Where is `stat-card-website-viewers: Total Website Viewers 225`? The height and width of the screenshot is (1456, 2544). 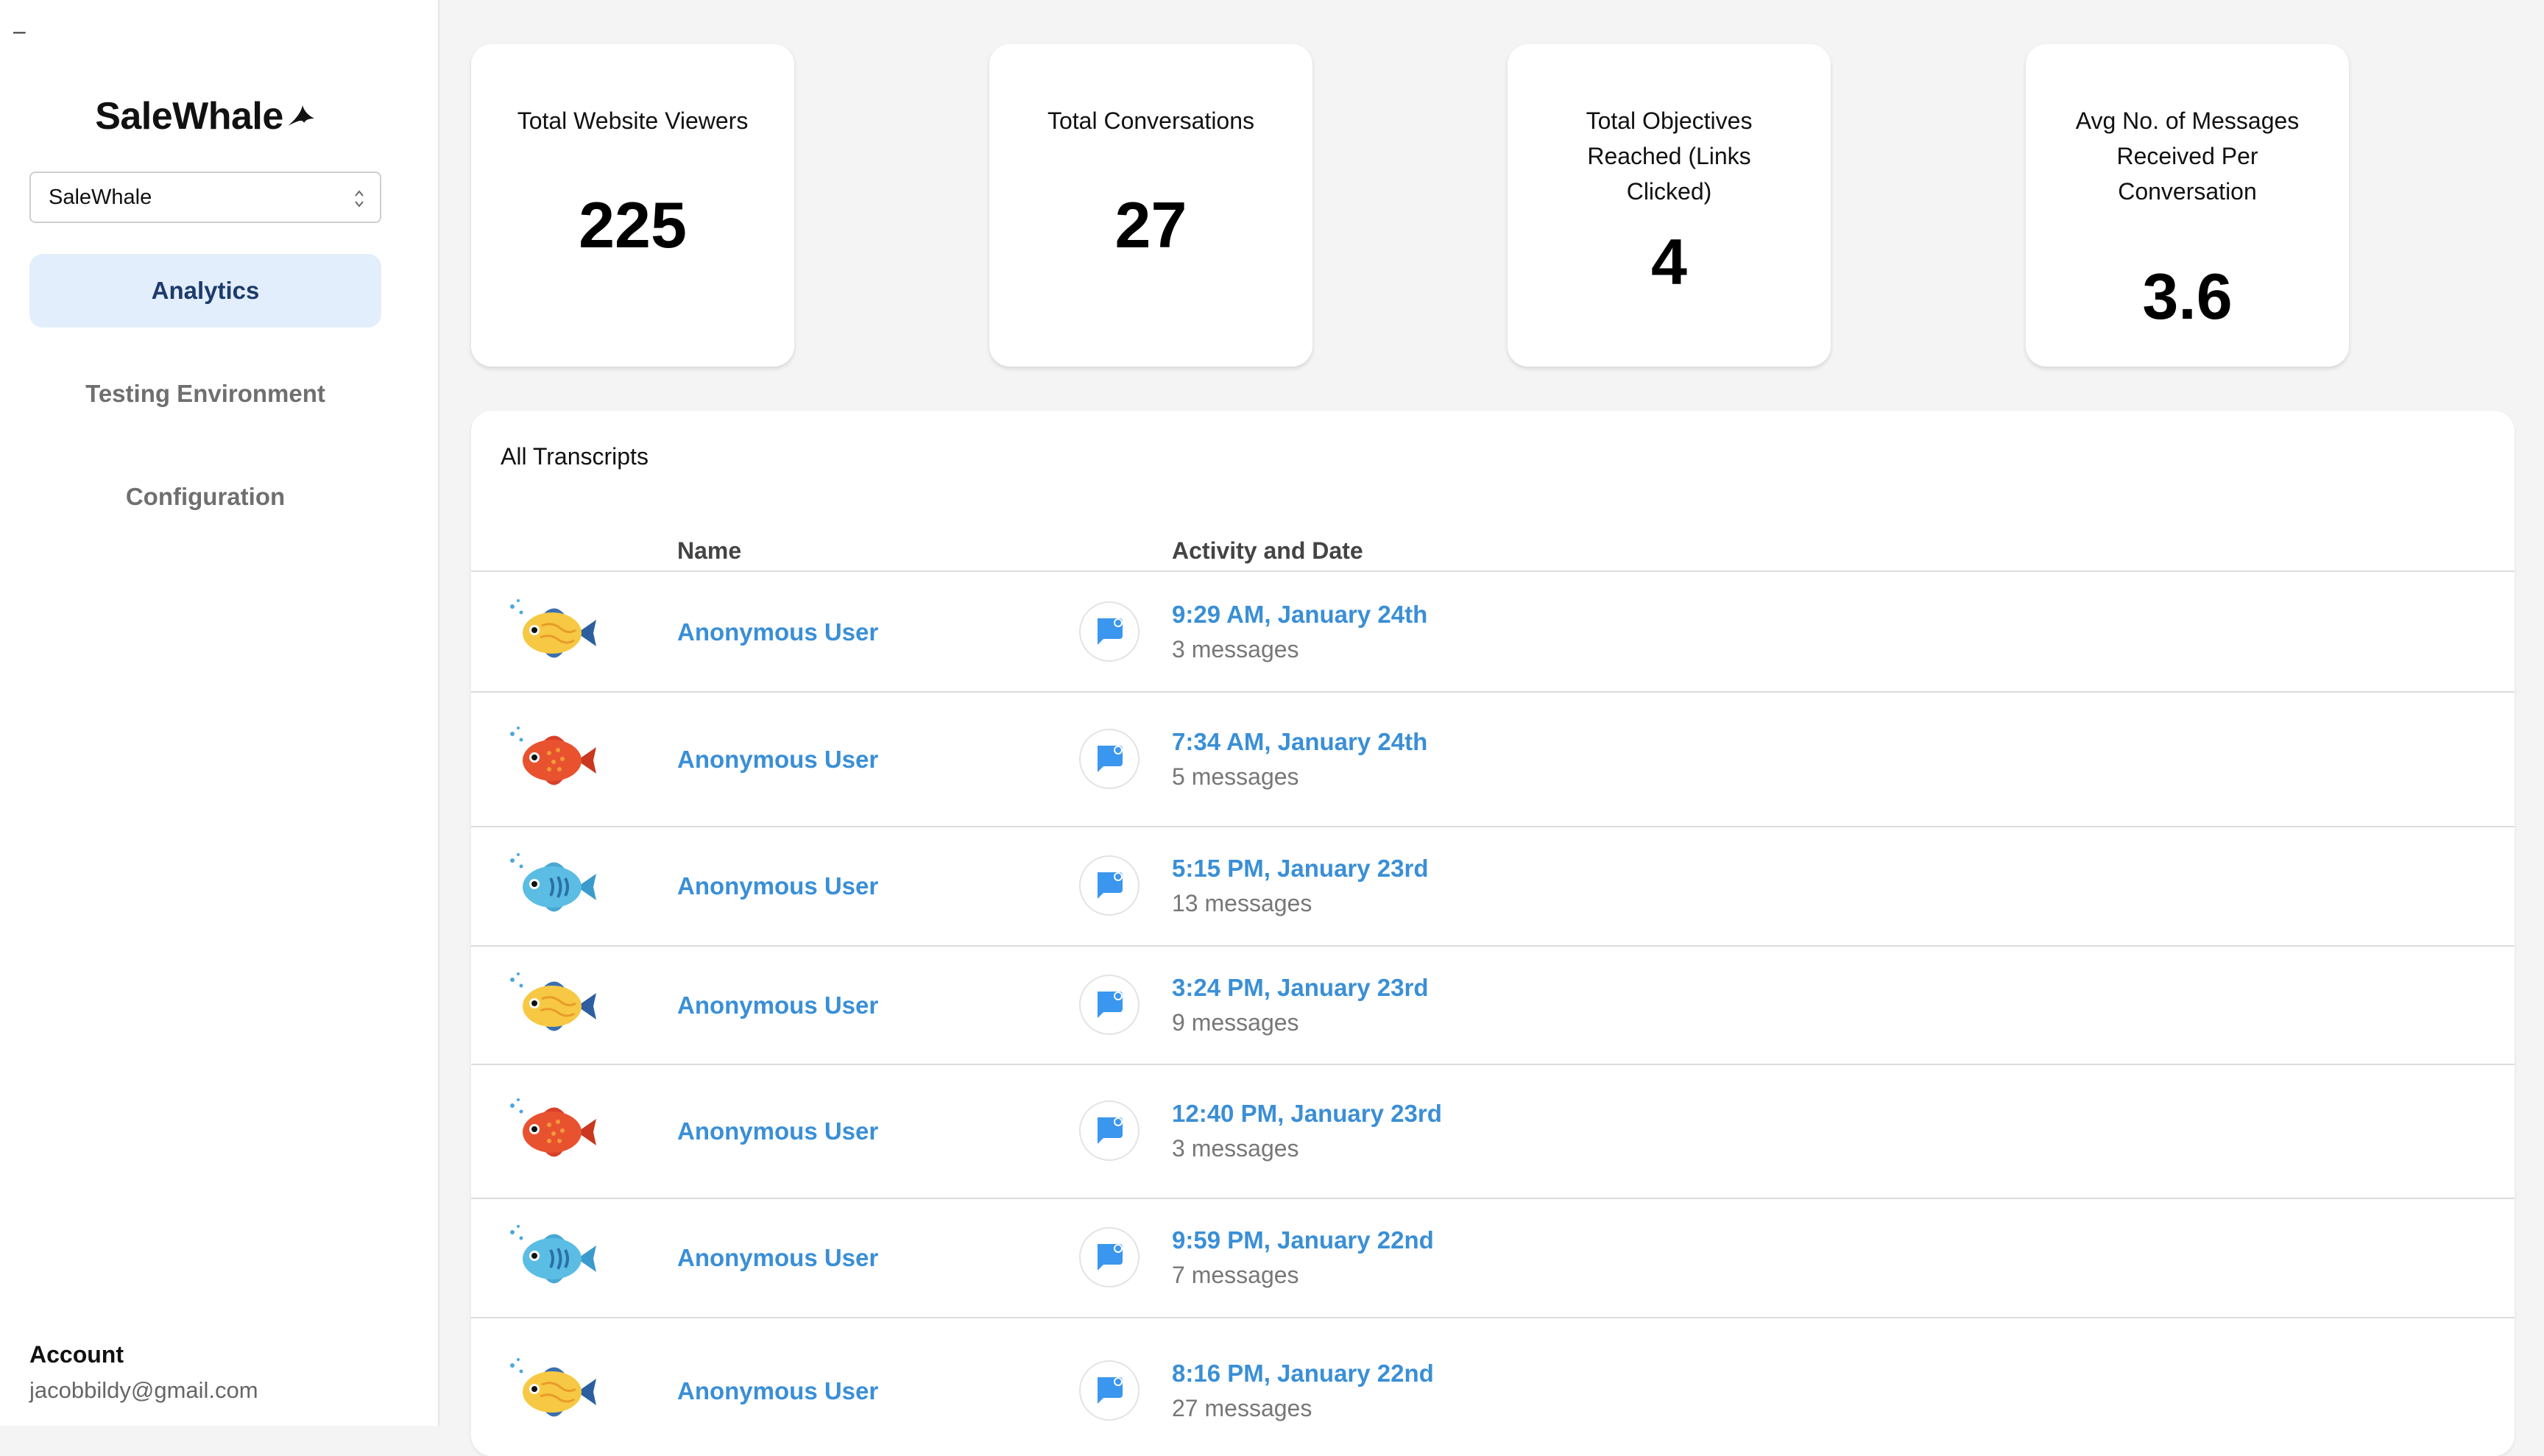
stat-card-website-viewers: Total Website Viewers 225 is located at coordinates (632, 205).